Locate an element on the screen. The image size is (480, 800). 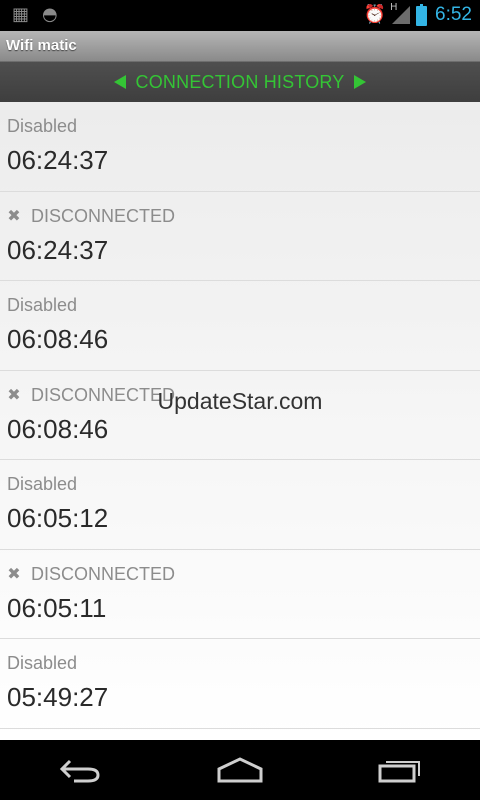
list-item: Disabled 06:05:12 is located at coordinates (240, 505).